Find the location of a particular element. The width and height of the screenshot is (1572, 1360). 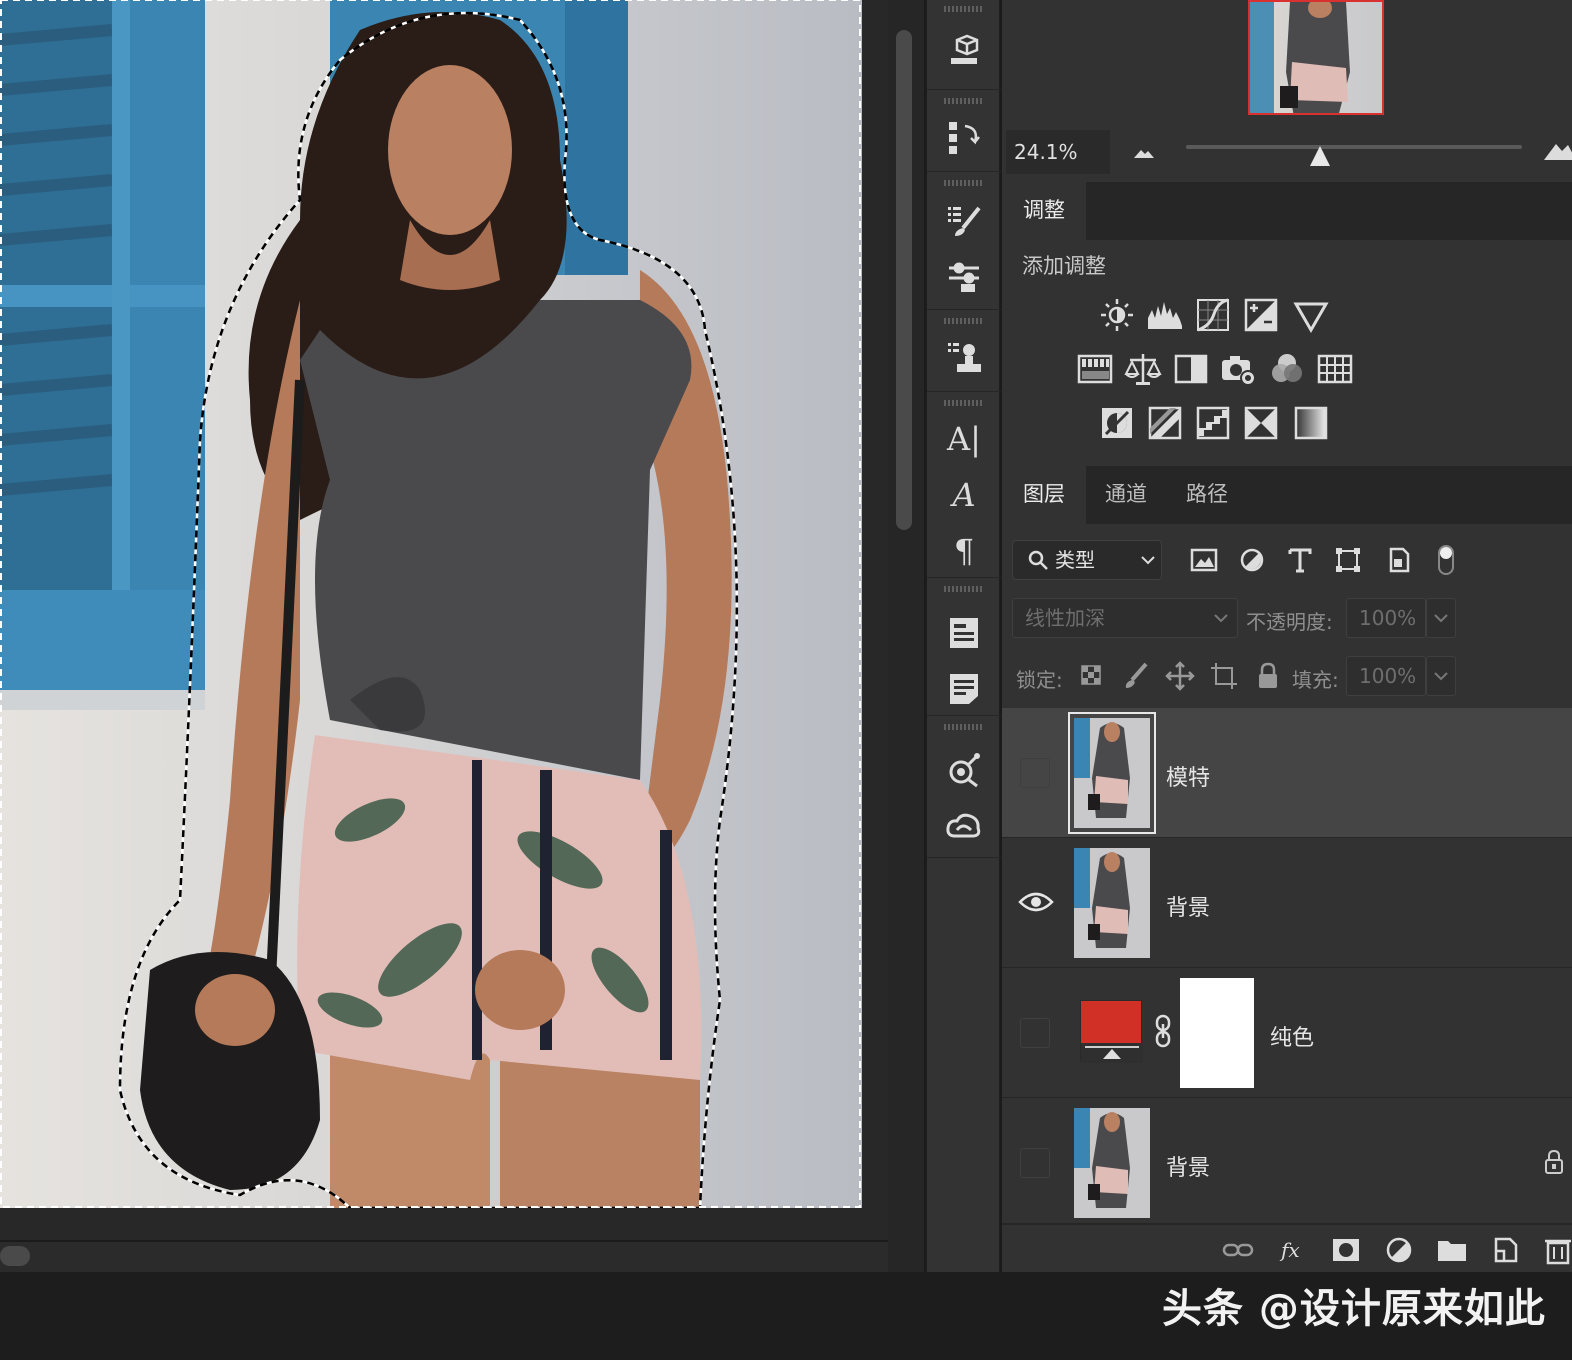

opacity-input: 100% is located at coordinates (1386, 618).